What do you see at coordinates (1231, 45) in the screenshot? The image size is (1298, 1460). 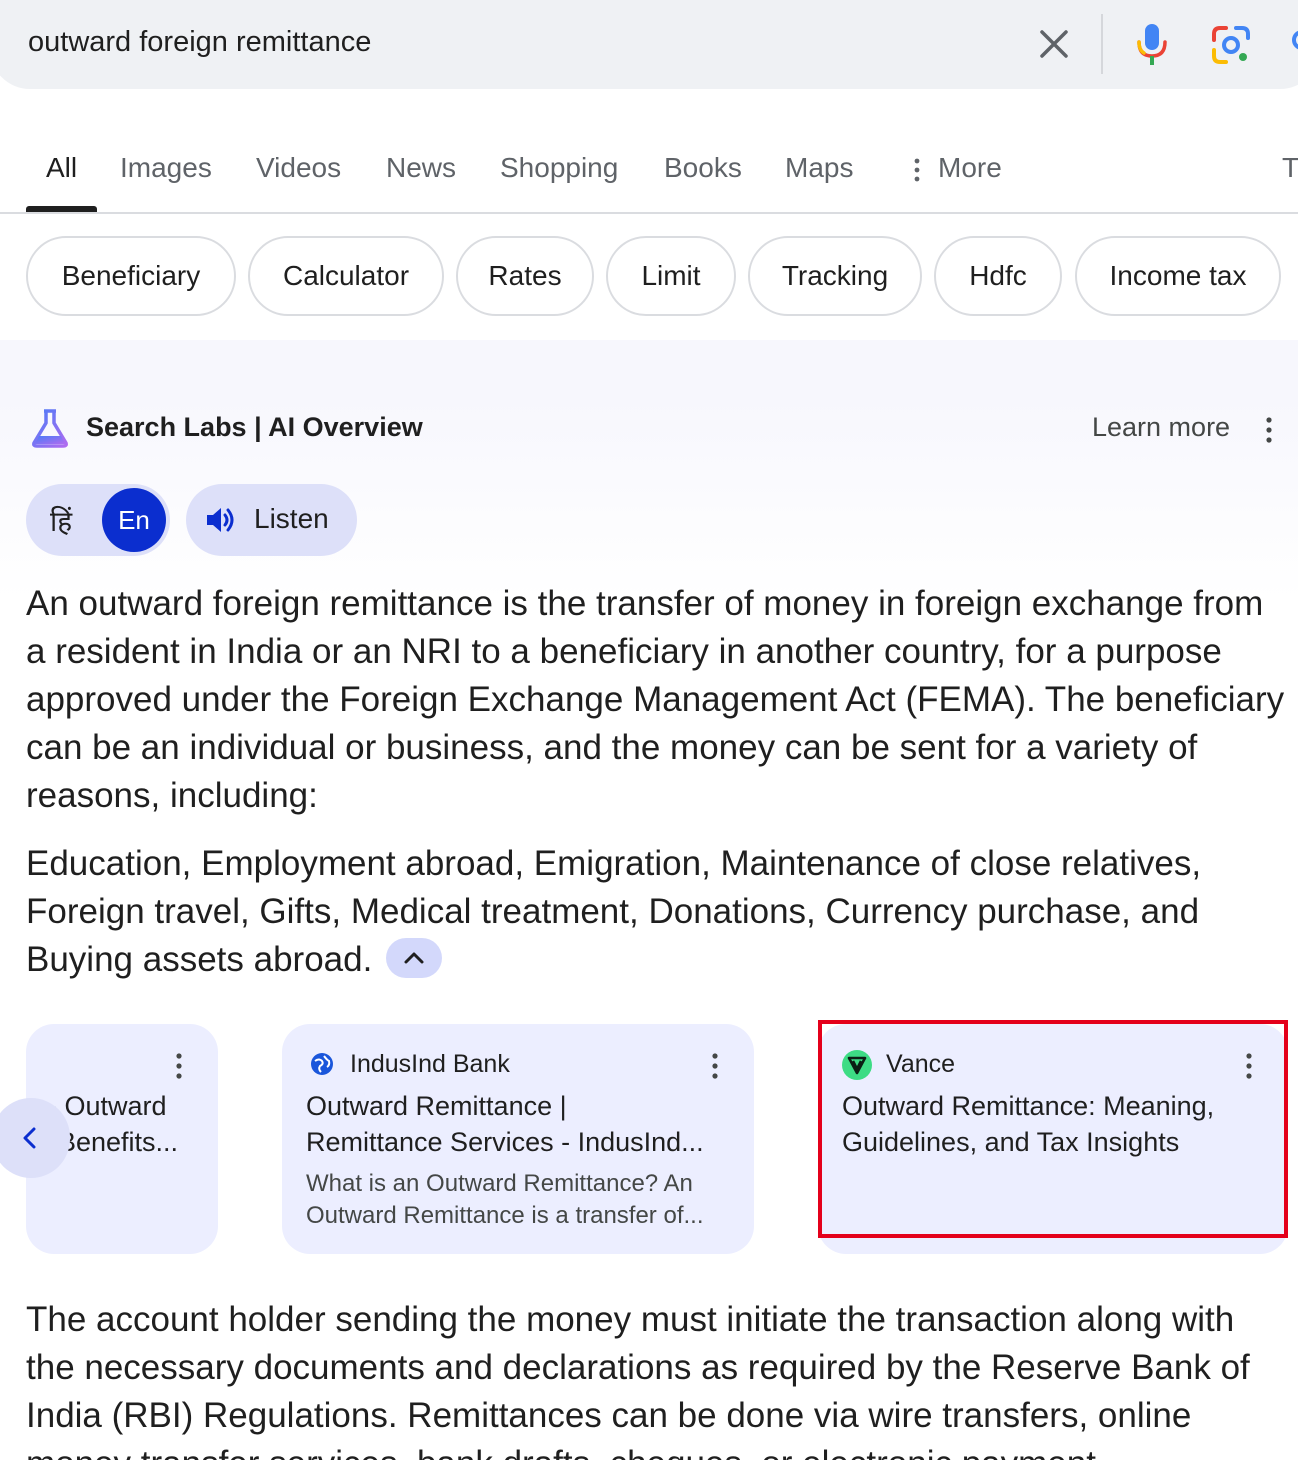 I see `google-lens-icon` at bounding box center [1231, 45].